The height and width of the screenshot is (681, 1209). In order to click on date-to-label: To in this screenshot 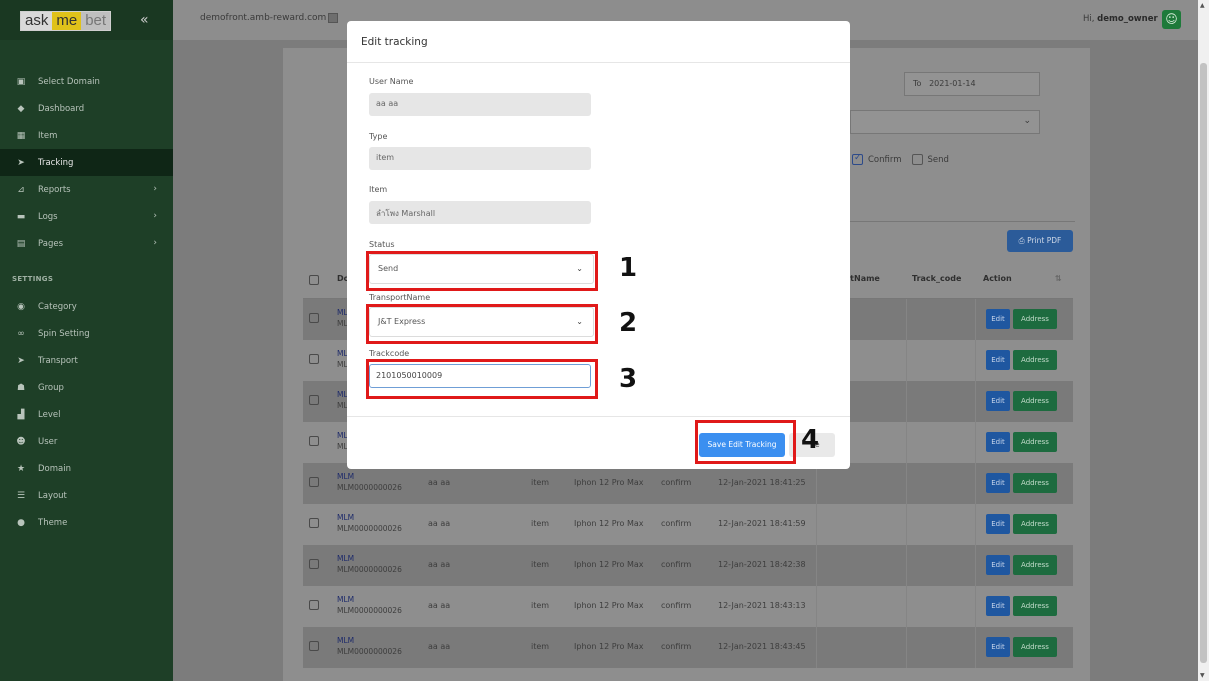, I will do `click(917, 83)`.